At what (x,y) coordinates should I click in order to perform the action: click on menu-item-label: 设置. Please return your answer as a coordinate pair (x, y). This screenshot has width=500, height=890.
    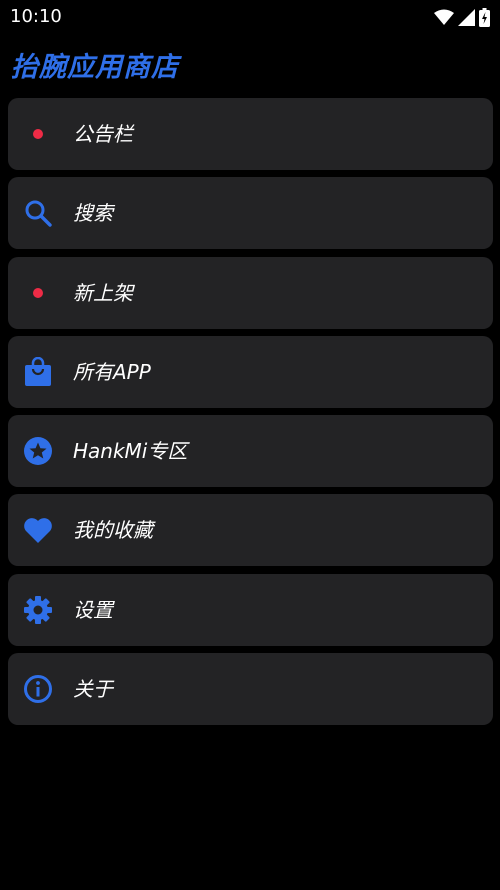
    Looking at the image, I should click on (93, 609).